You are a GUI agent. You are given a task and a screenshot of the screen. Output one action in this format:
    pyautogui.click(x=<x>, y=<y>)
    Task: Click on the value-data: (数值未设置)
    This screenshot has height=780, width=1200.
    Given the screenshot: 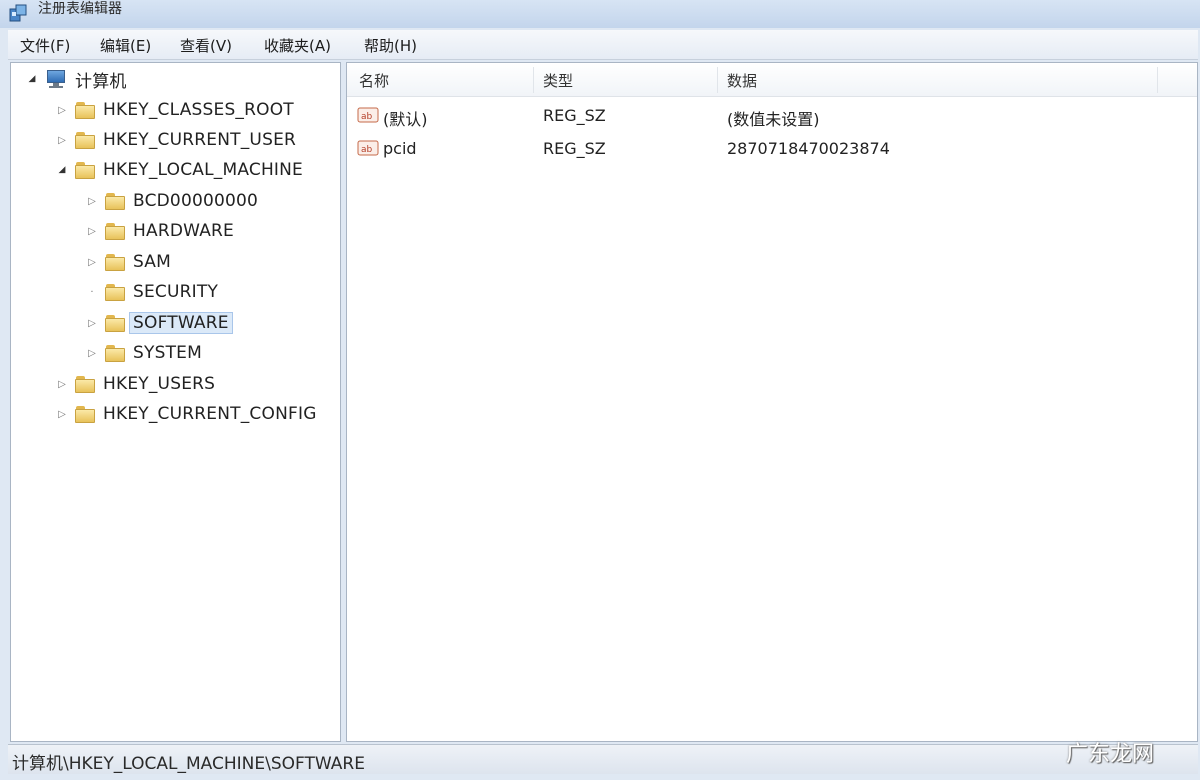 What is the action you would take?
    pyautogui.click(x=773, y=119)
    